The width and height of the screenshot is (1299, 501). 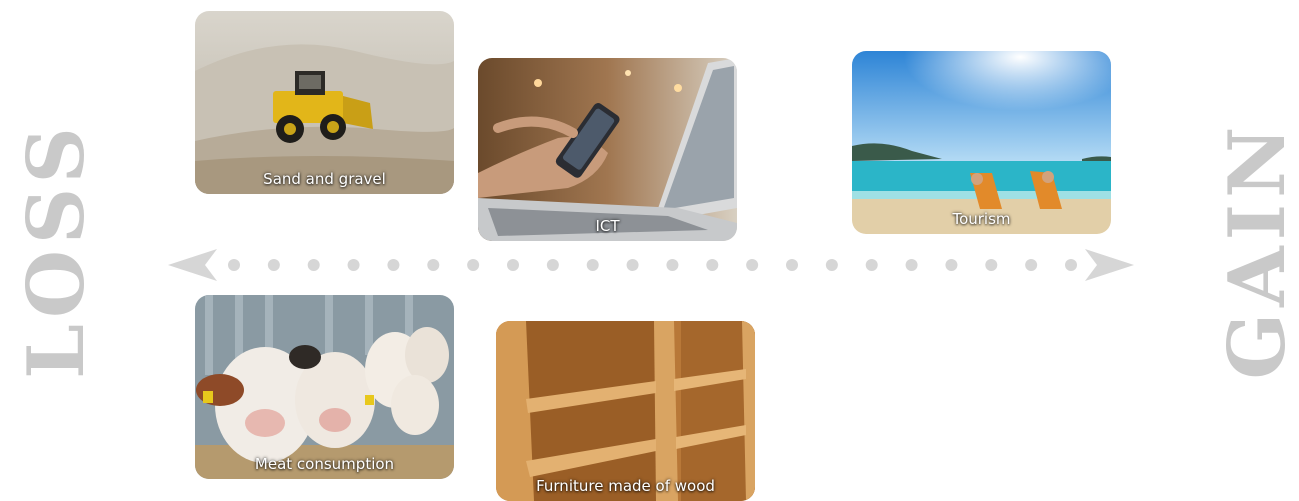 I want to click on wooden-shelf-image, so click(x=625, y=411).